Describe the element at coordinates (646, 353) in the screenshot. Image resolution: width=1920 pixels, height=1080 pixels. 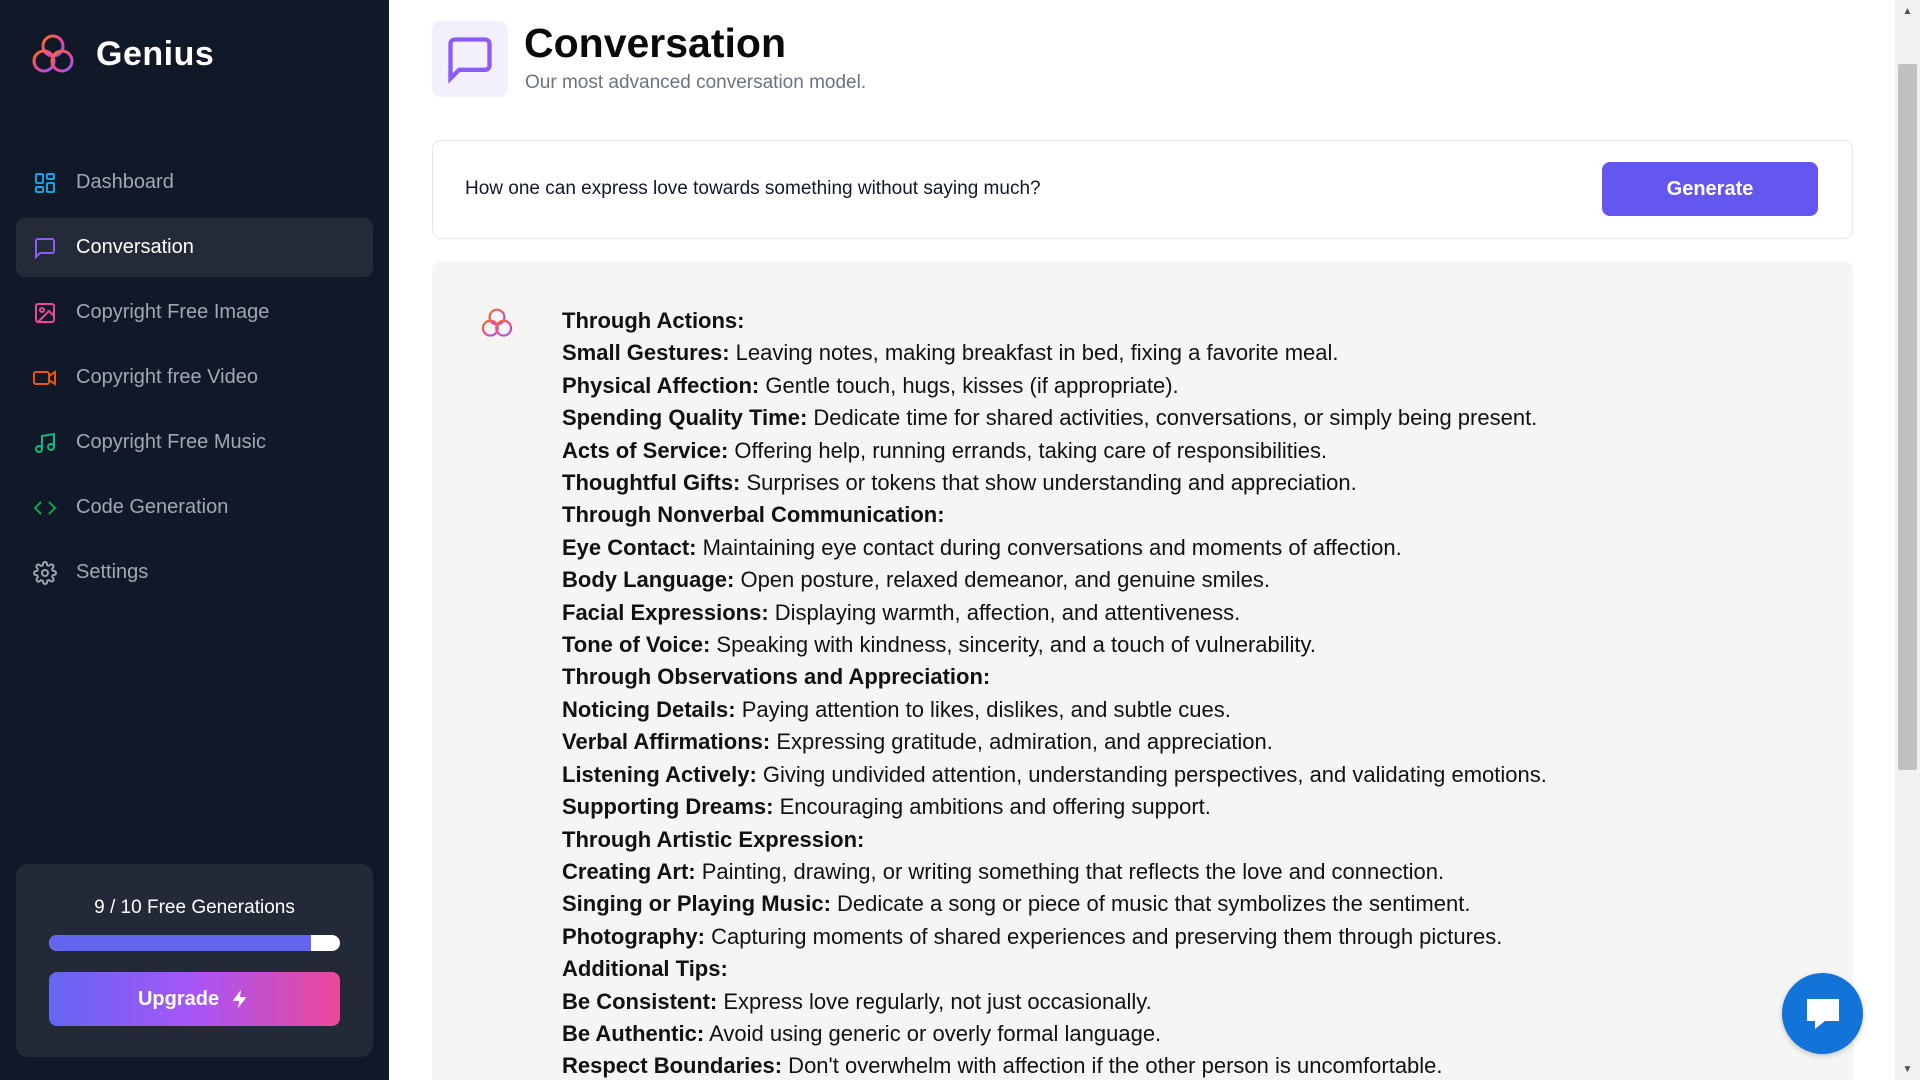
I see `response-line-heading: Small Gestures:` at that location.